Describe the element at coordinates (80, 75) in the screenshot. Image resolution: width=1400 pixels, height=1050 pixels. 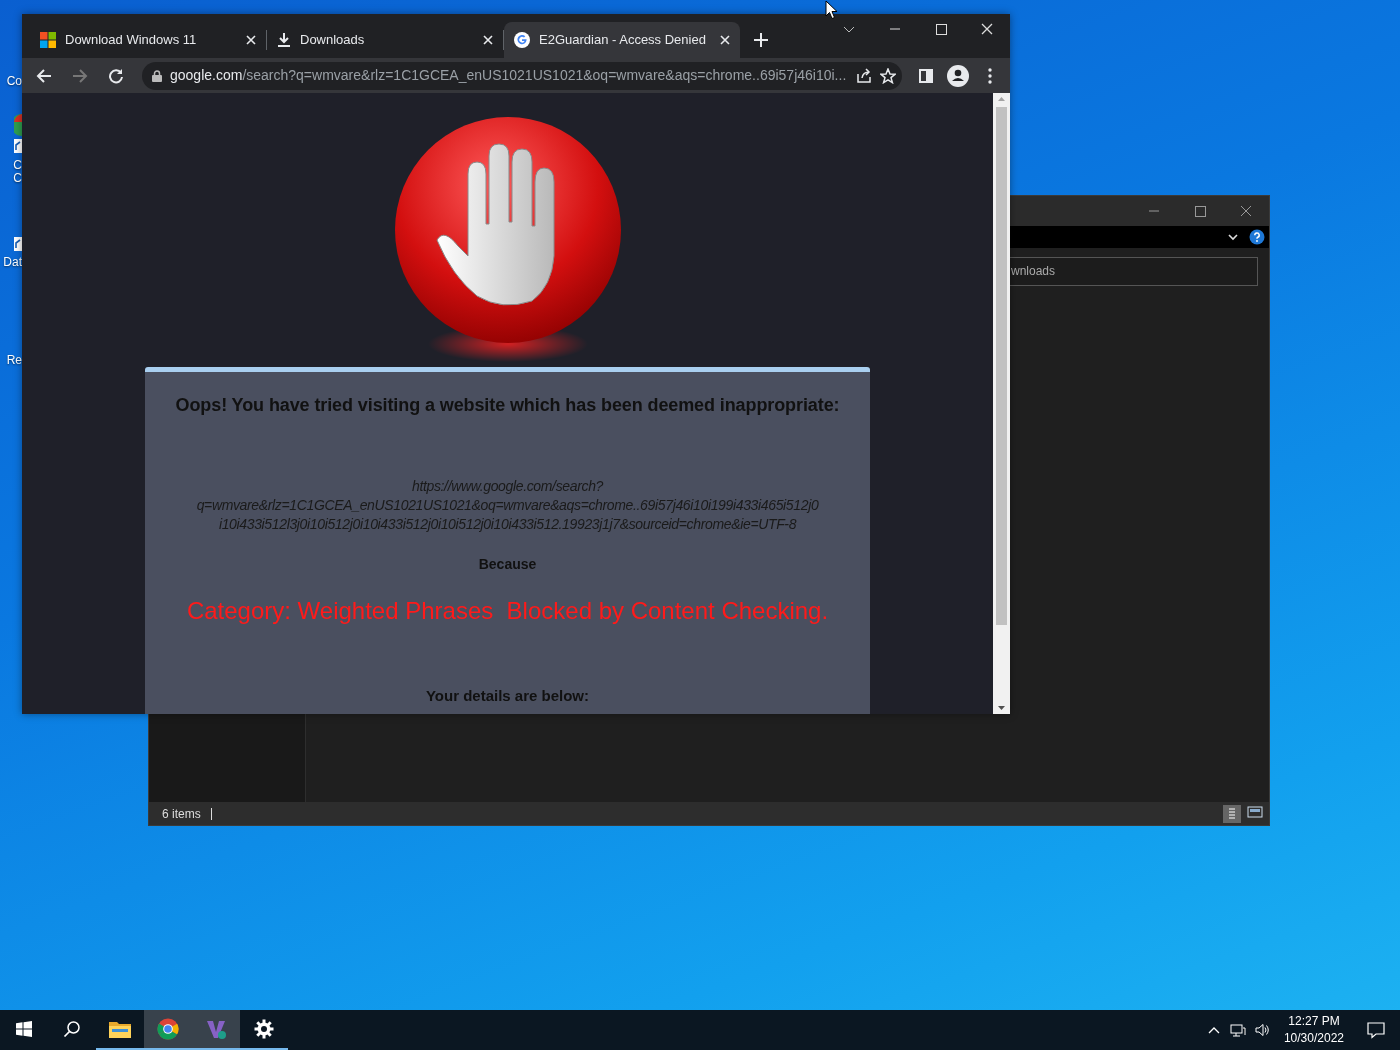
I see `forward-arrow-icon` at that location.